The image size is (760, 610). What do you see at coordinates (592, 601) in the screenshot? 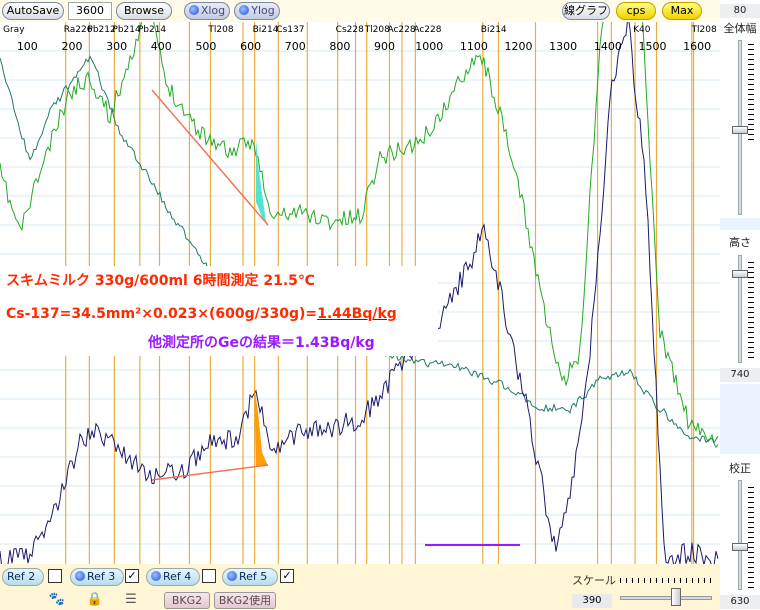
I see `scale-value: 390` at bounding box center [592, 601].